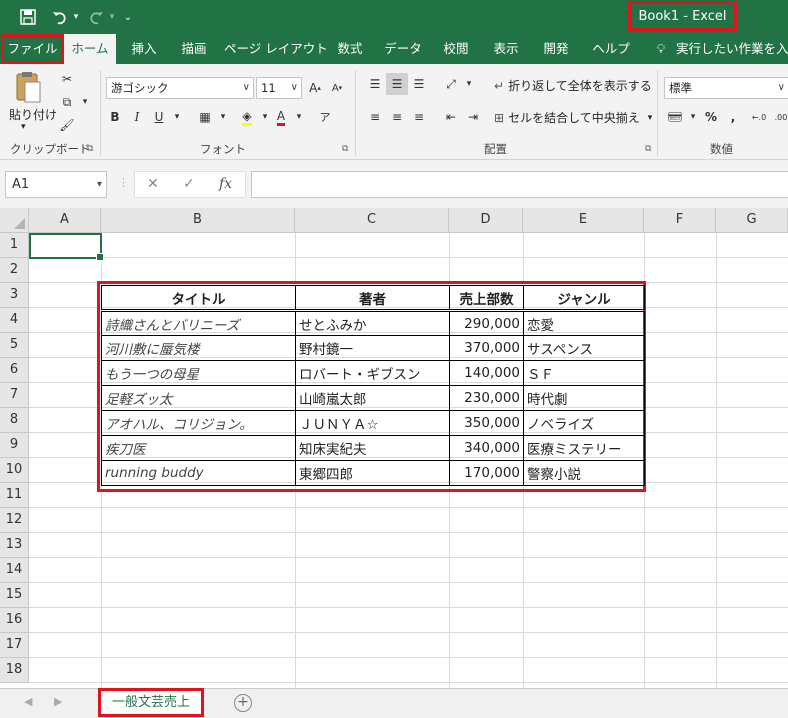 This screenshot has width=788, height=718. Describe the element at coordinates (198, 398) in the screenshot. I see `cell-title: 足軽ズッ太` at that location.